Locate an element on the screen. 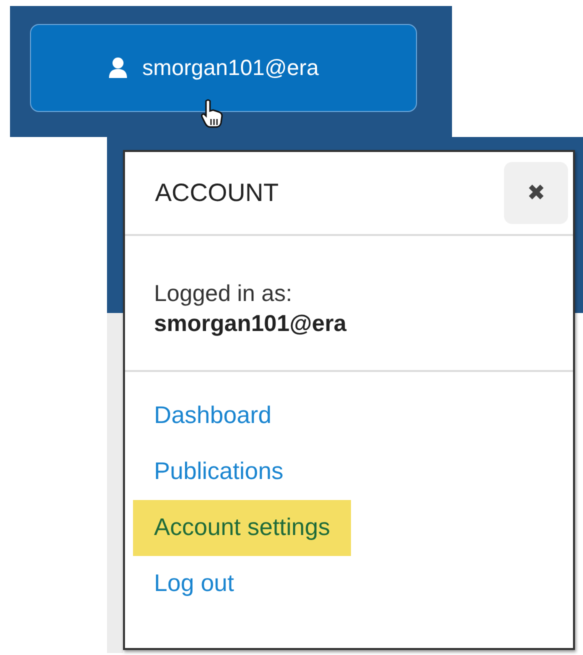  menu-link: Dashboard is located at coordinates (212, 416).